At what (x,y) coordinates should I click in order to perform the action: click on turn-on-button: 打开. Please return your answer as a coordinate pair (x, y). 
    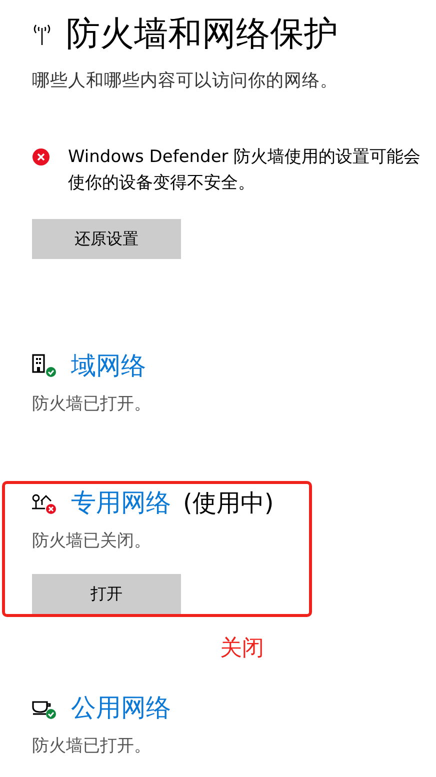
    Looking at the image, I should click on (106, 594).